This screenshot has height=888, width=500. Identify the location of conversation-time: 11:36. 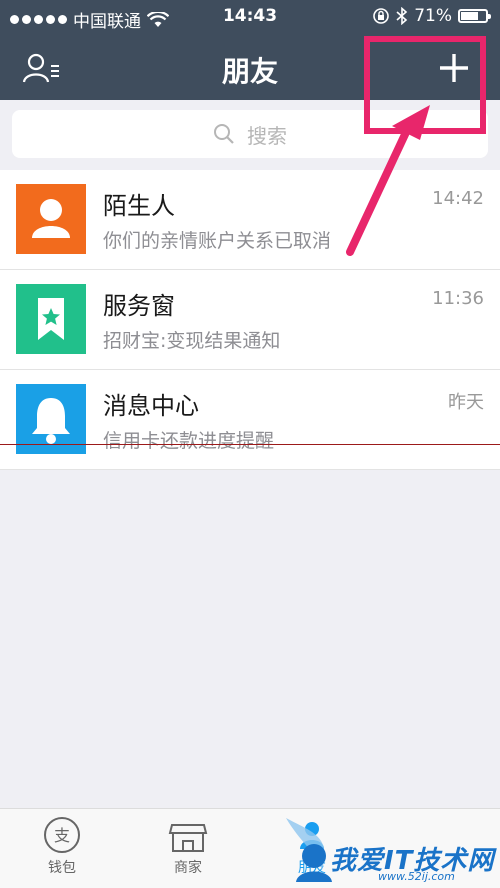
(458, 298).